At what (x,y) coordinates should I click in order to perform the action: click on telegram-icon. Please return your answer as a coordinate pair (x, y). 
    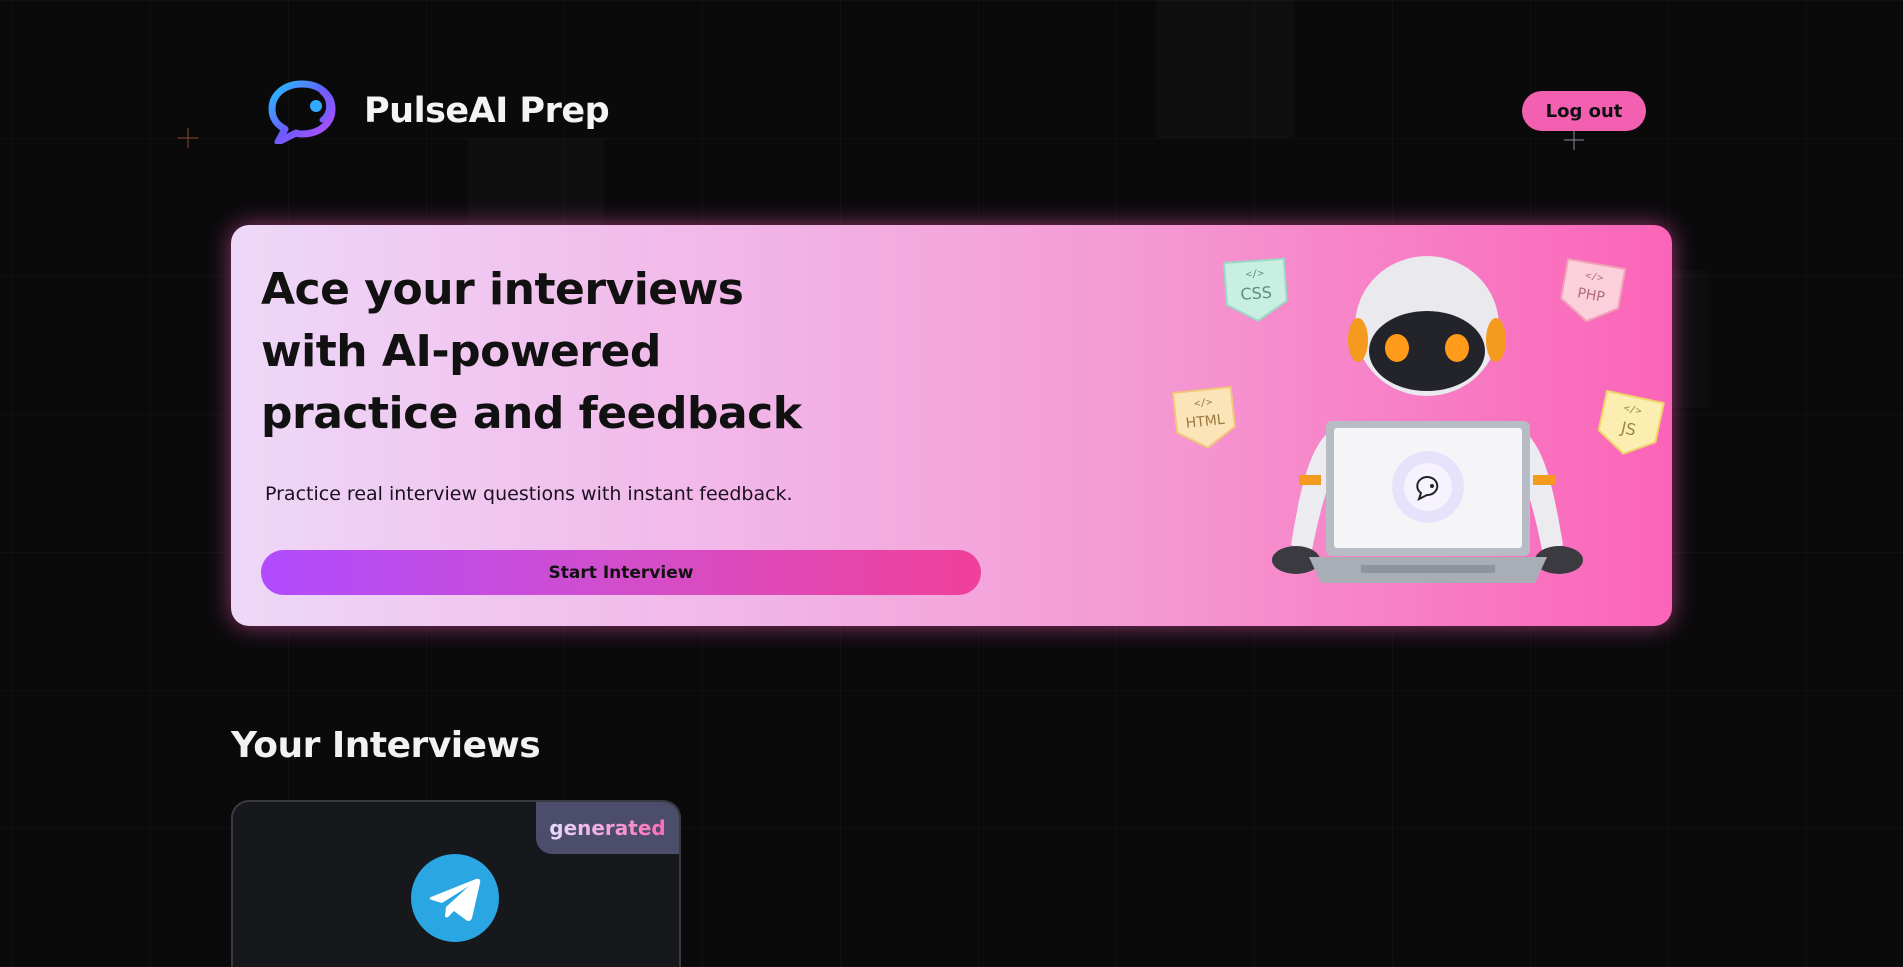
    Looking at the image, I should click on (455, 898).